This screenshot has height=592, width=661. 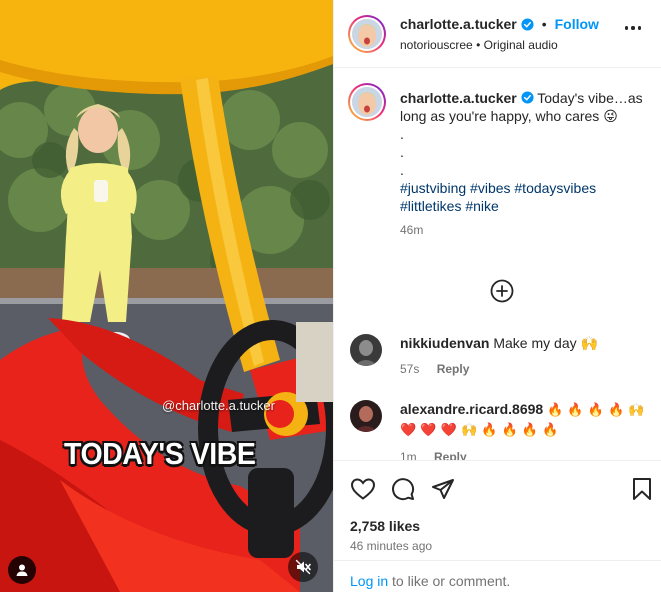 I want to click on author-avatar, so click(x=367, y=34).